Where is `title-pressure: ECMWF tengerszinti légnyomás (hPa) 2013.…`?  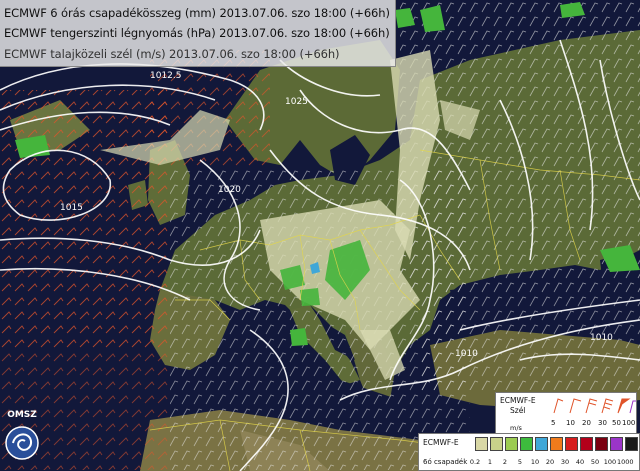
title-pressure: ECMWF tengerszinti légnyomás (hPa) 2013.… is located at coordinates (197, 33).